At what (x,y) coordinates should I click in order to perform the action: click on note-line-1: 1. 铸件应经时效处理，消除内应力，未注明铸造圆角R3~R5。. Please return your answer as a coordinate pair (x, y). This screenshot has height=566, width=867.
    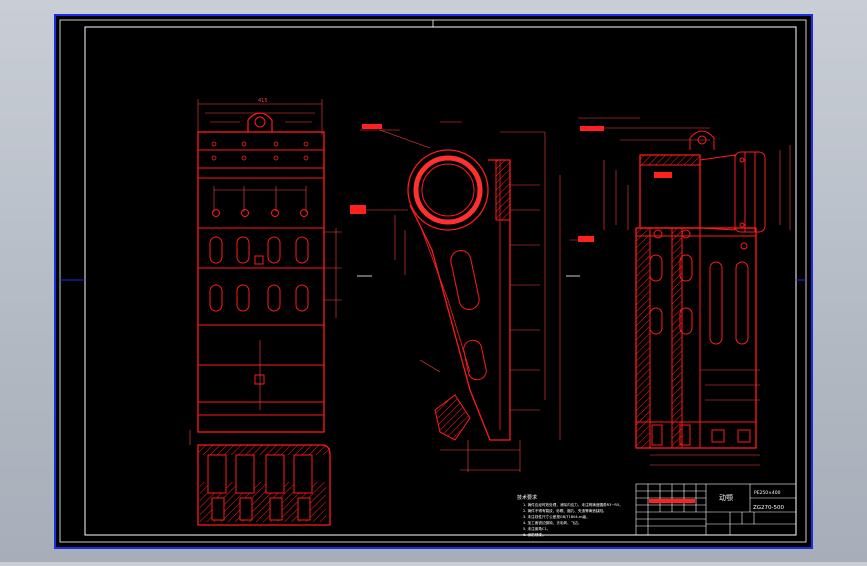
    Looking at the image, I should click on (573, 504).